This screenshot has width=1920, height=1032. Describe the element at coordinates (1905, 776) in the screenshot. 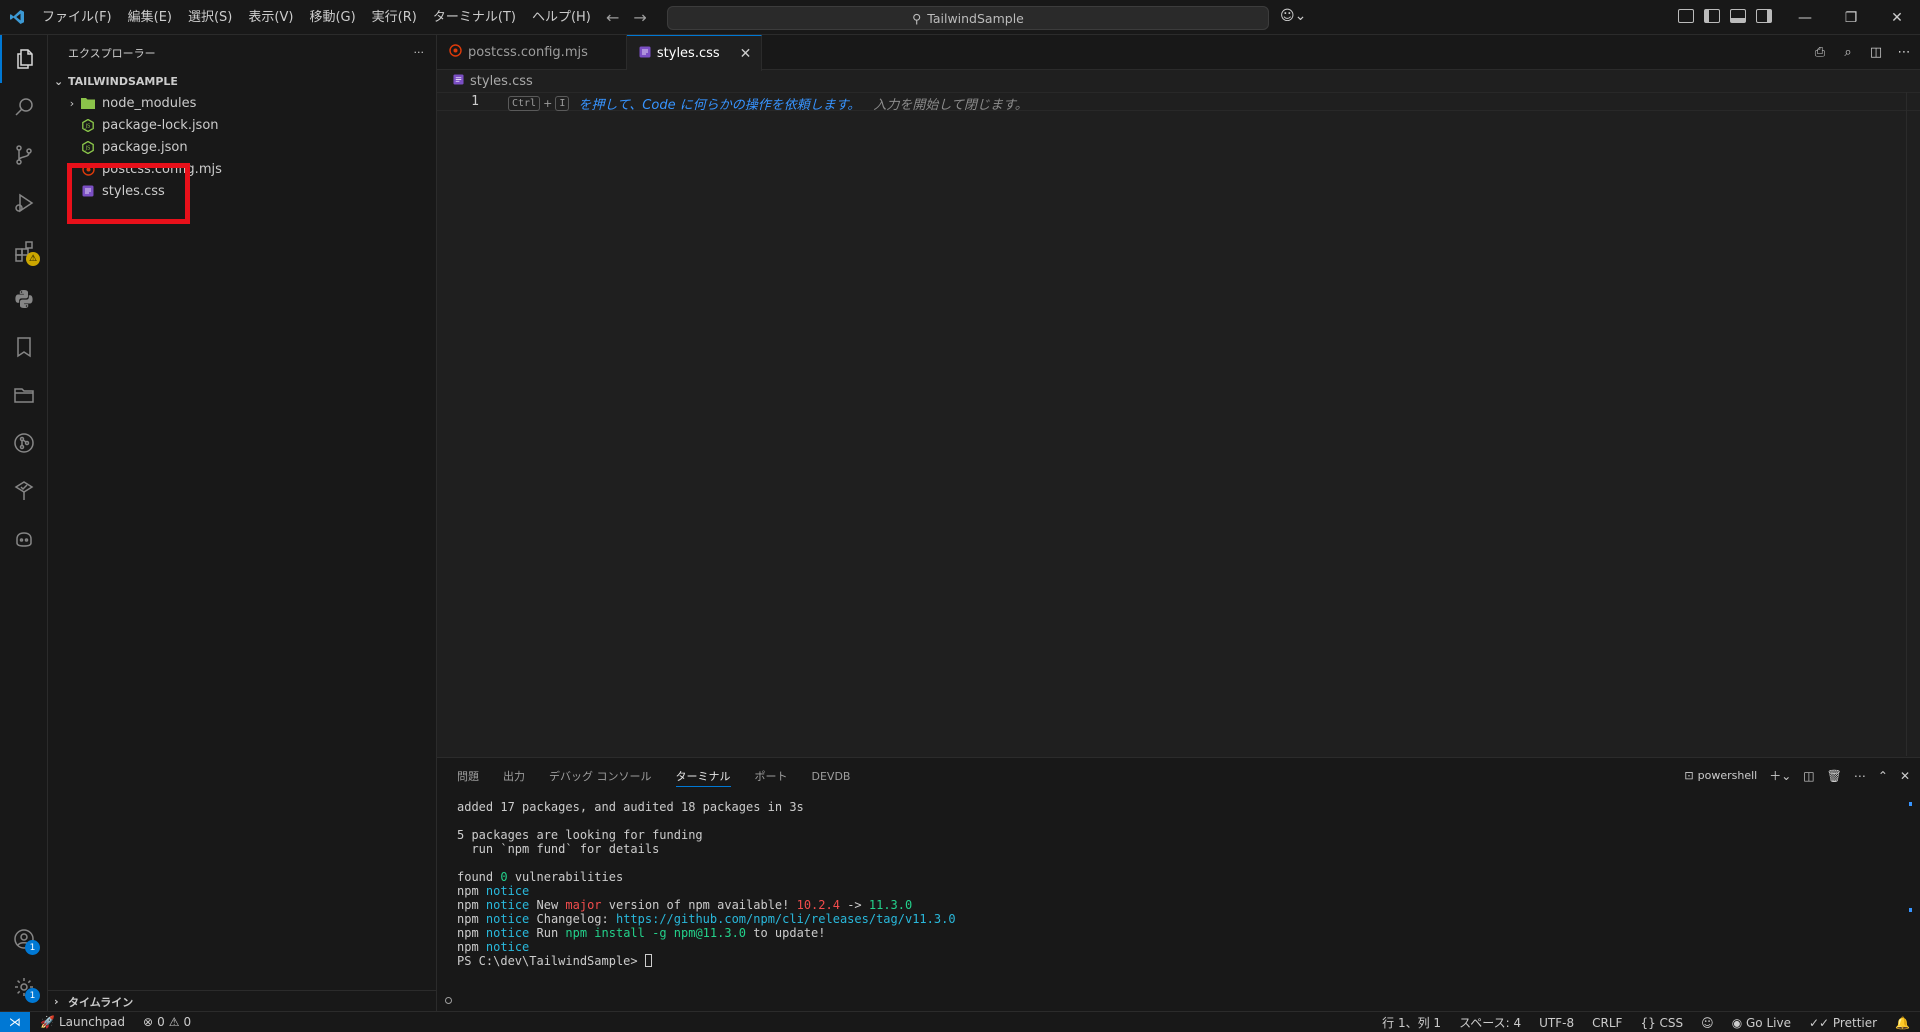

I see `close-panel-icon: ✕` at that location.